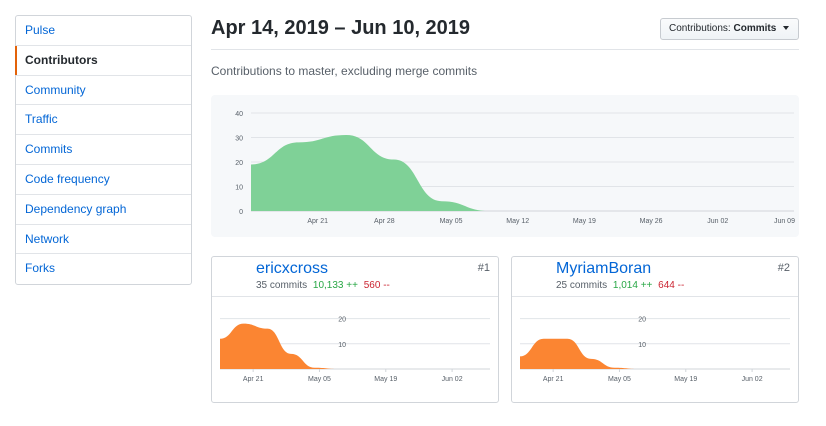  What do you see at coordinates (786, 28) in the screenshot?
I see `caret-down-icon` at bounding box center [786, 28].